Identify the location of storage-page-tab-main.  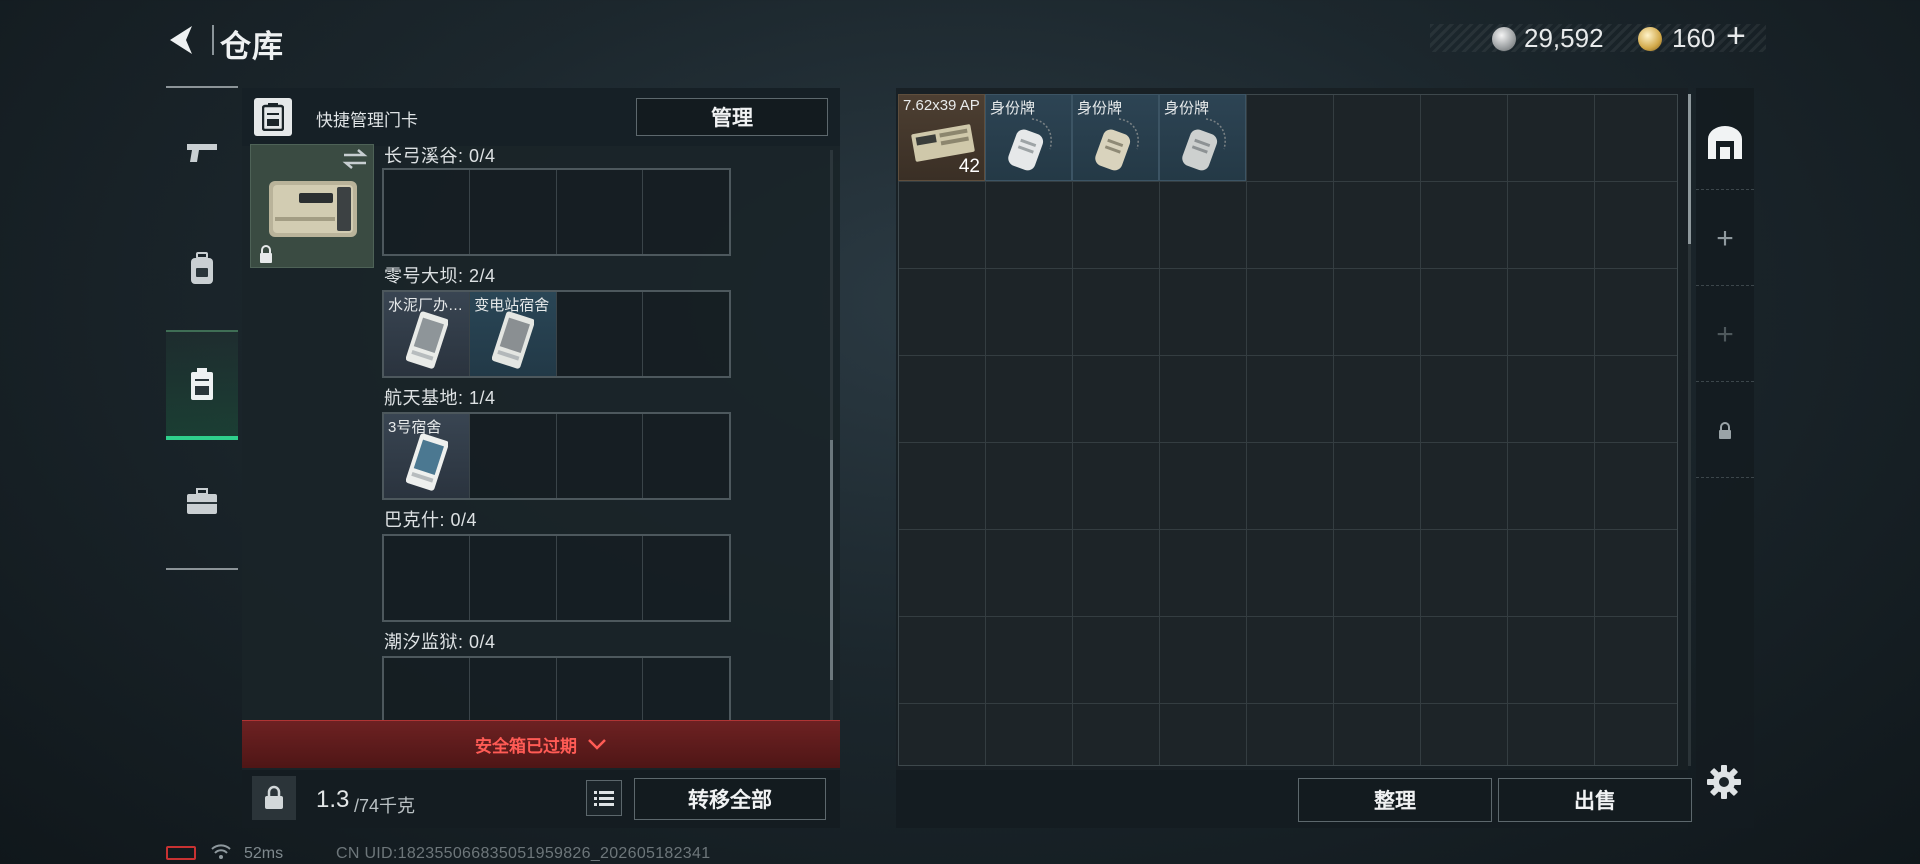
(1725, 143).